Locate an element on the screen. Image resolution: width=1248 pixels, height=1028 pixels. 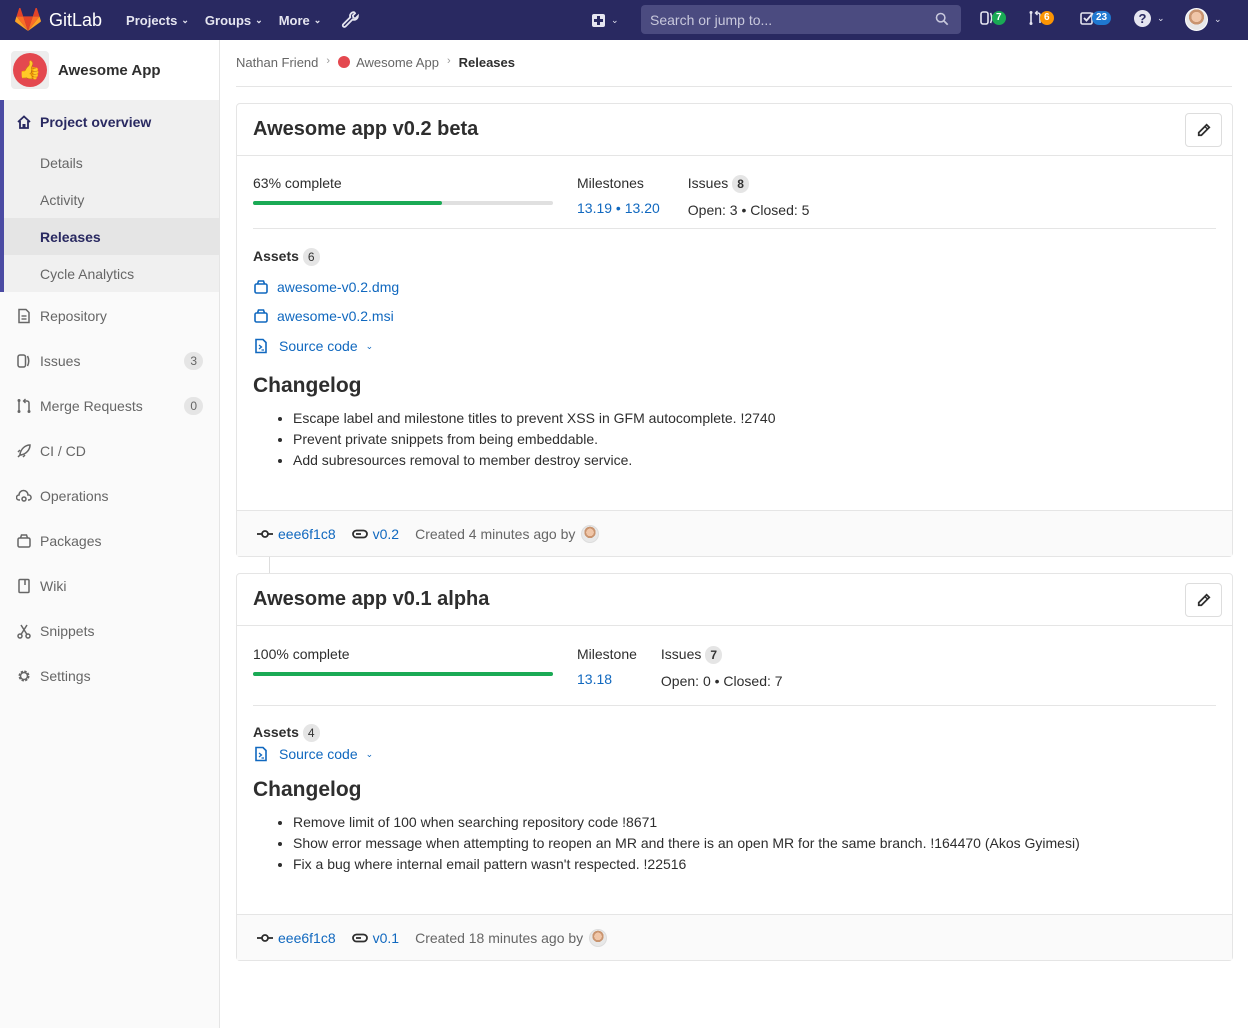
changelog-title: Changelog is located at coordinates (307, 789).